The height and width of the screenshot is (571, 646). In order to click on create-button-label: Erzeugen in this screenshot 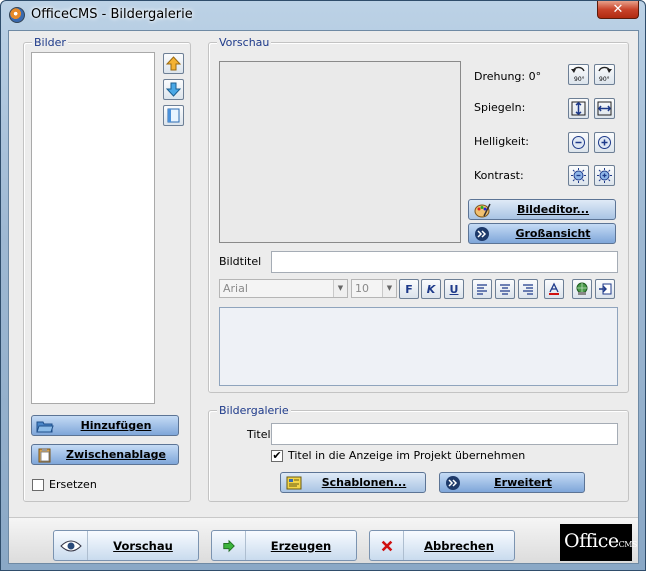, I will do `click(301, 545)`.